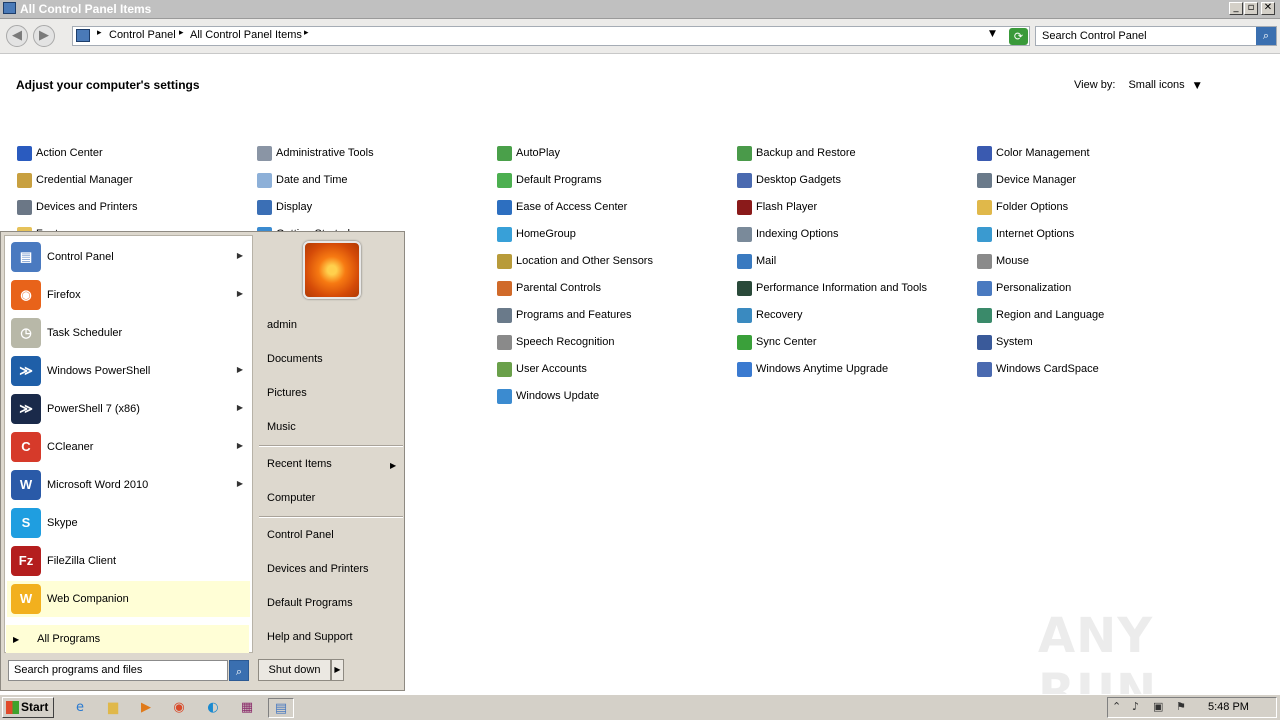 The width and height of the screenshot is (1280, 720). I want to click on control-panel-item: Mouse, so click(1003, 261).